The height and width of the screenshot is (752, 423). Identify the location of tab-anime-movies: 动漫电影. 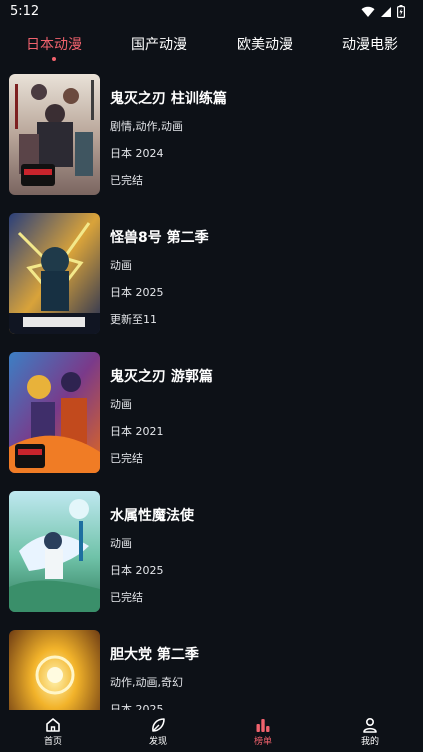
(370, 49).